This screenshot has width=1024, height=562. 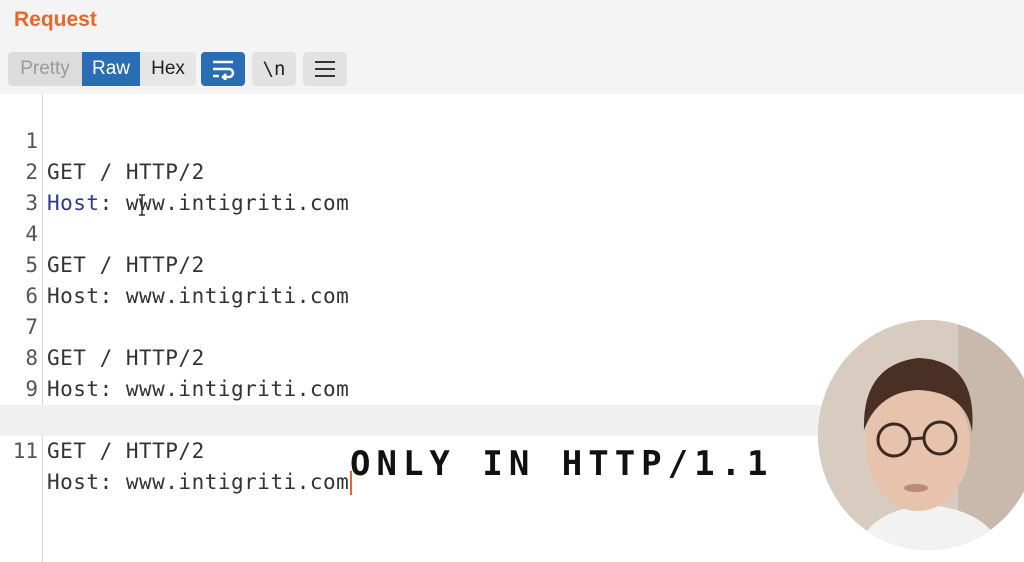 I want to click on menu-button, so click(x=325, y=69).